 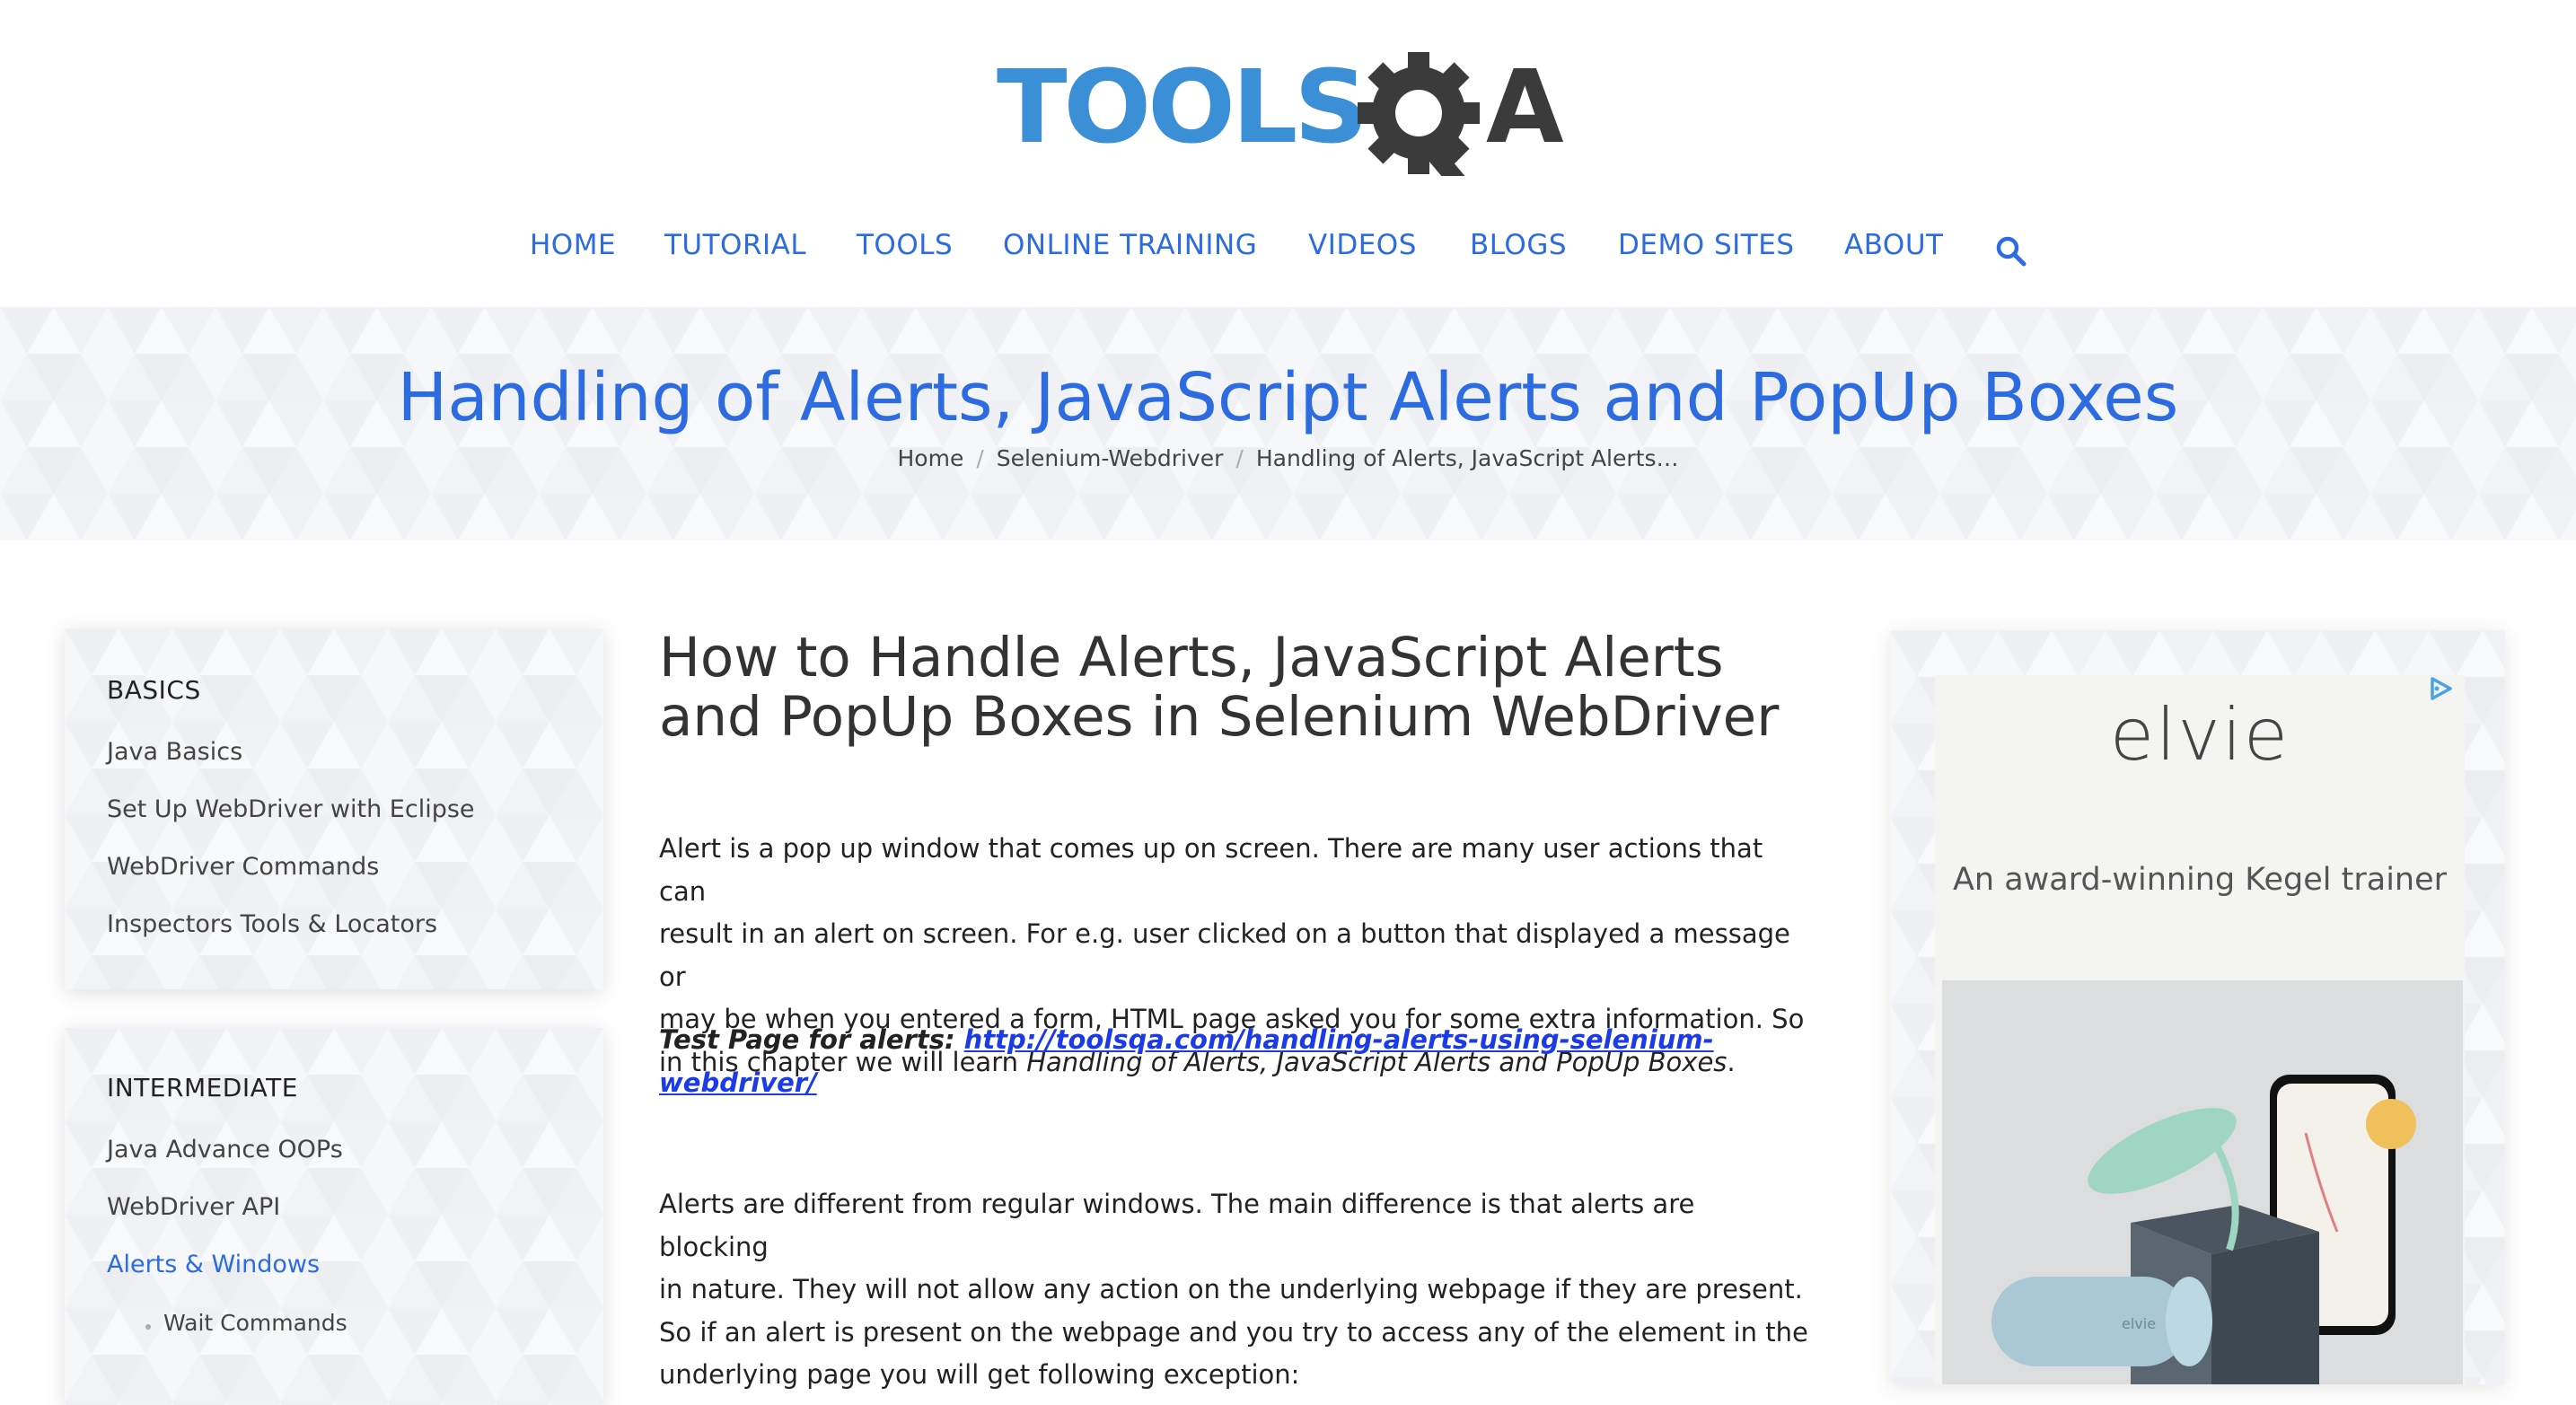 What do you see at coordinates (2101, 1322) in the screenshot?
I see `case-illustration: elvie` at bounding box center [2101, 1322].